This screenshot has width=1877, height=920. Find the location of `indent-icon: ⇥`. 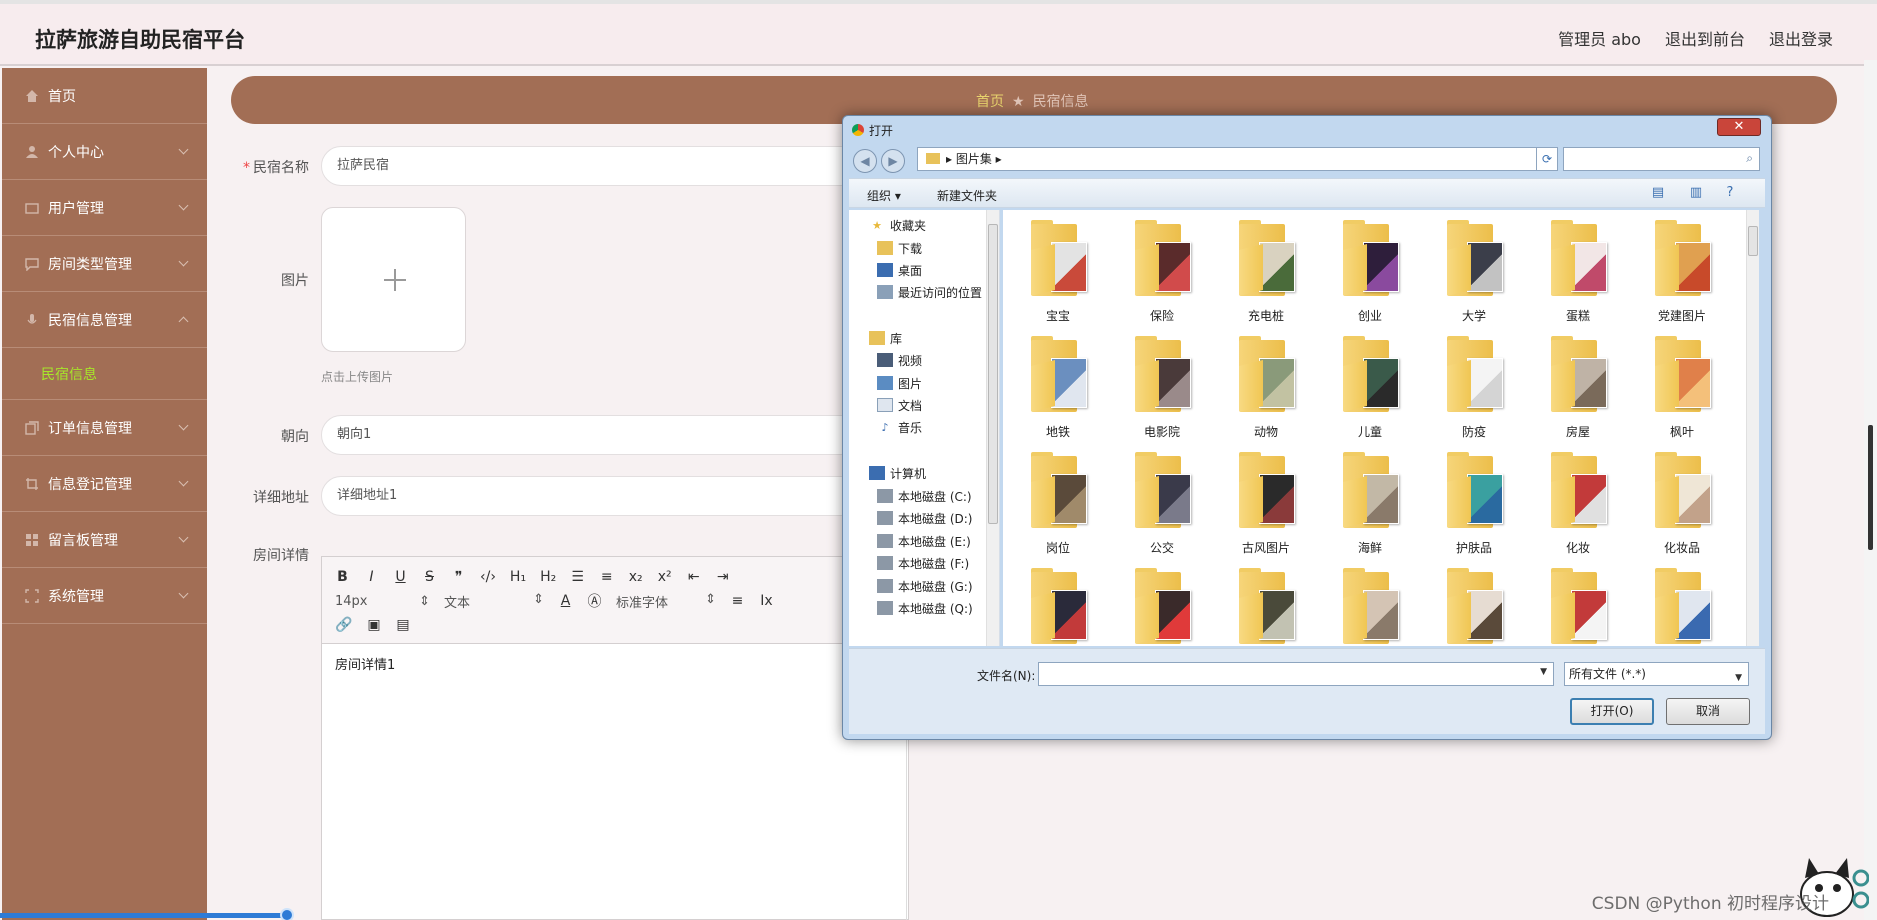

indent-icon: ⇥ is located at coordinates (722, 577).